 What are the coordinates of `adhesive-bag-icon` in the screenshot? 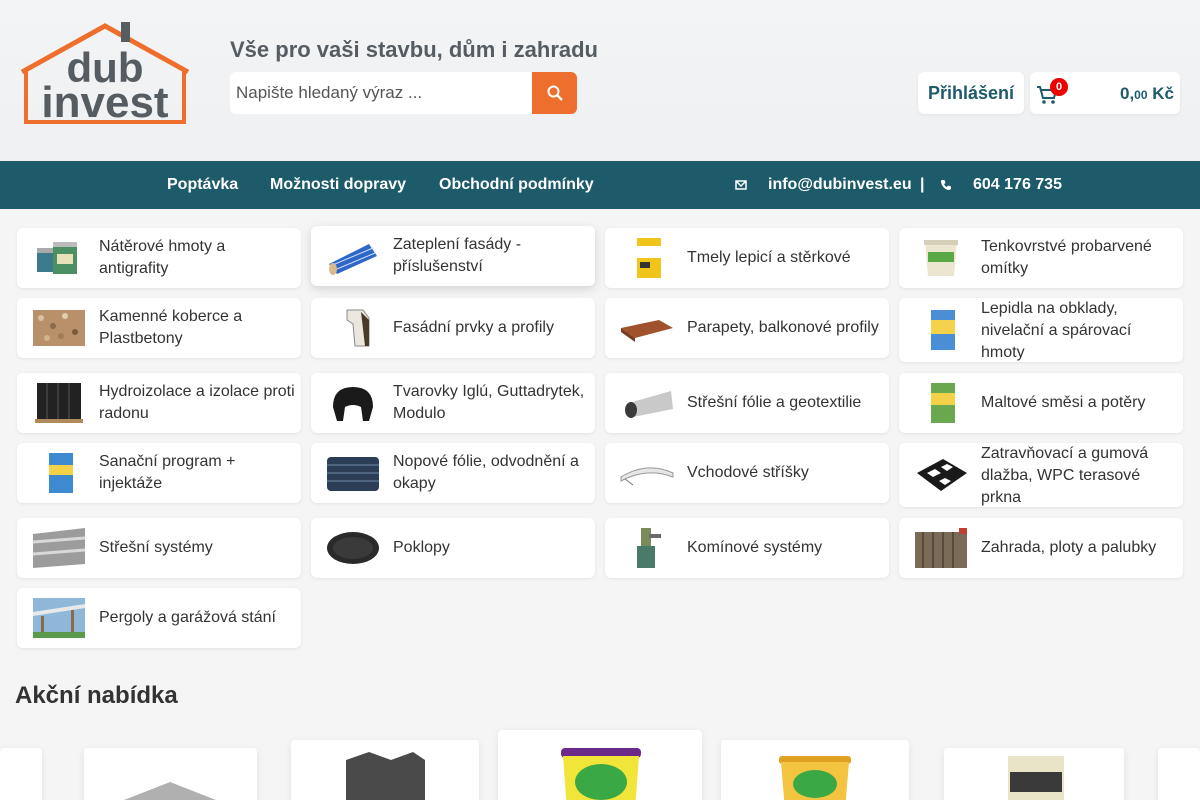 It's located at (649, 258).